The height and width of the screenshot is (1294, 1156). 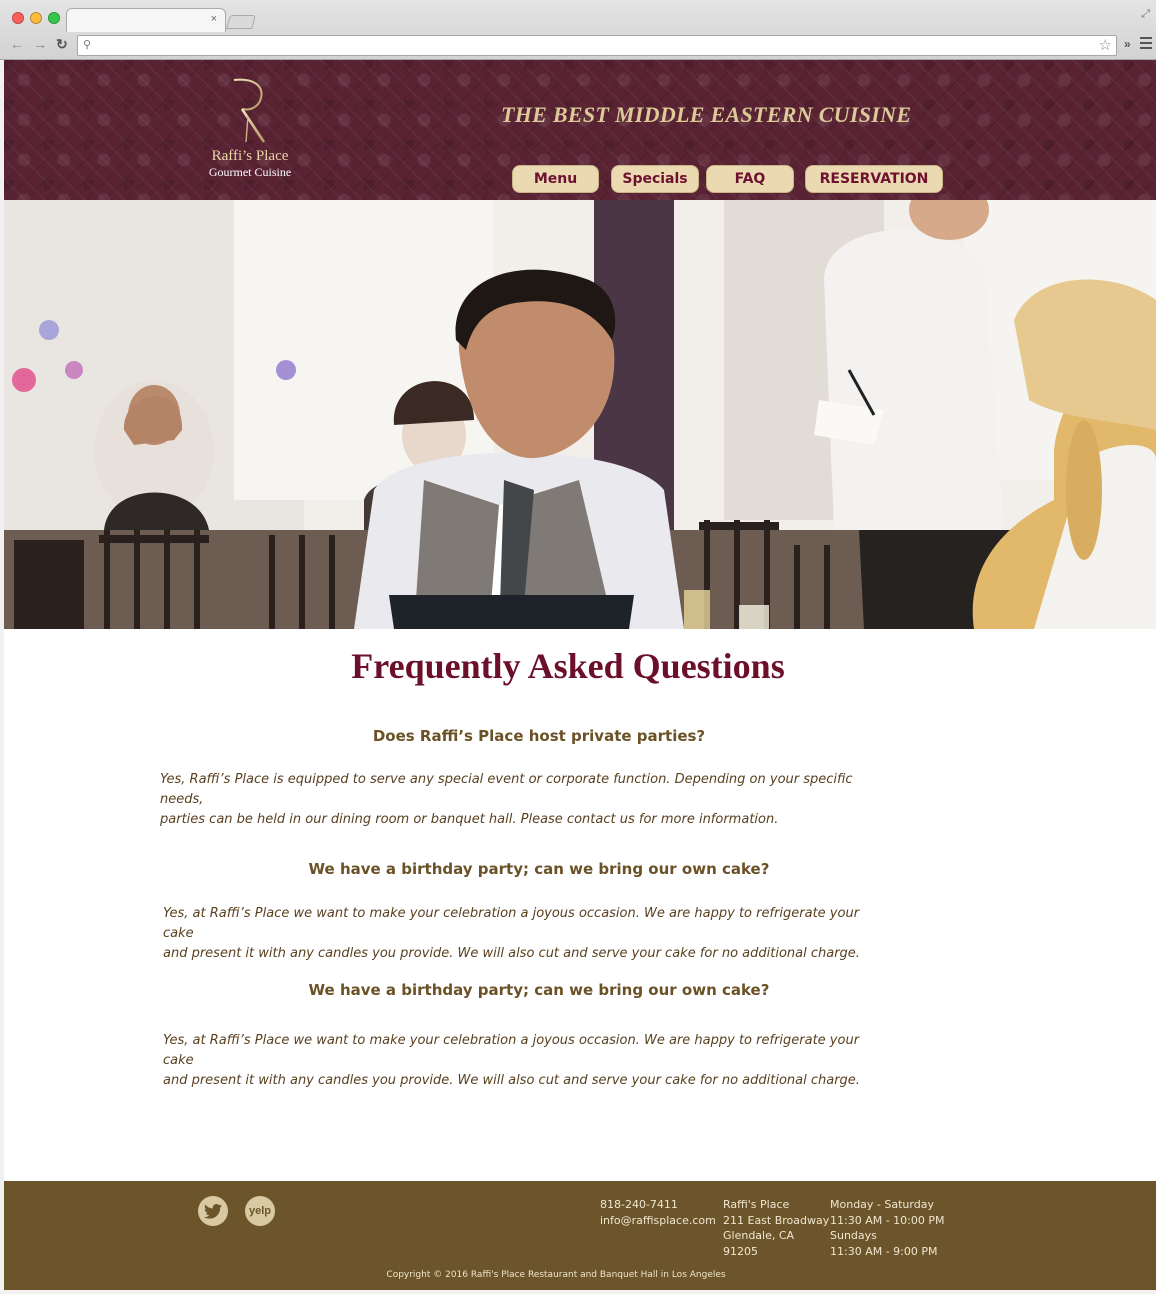 What do you see at coordinates (756, 1204) in the screenshot?
I see `address-line-1: Raffi's Place` at bounding box center [756, 1204].